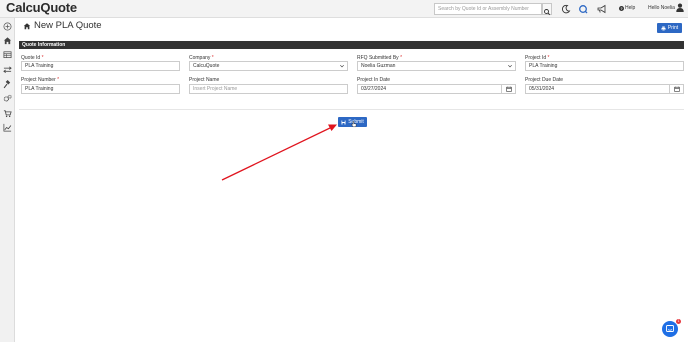 This screenshot has width=688, height=342. I want to click on notification-badge: 1, so click(678, 321).